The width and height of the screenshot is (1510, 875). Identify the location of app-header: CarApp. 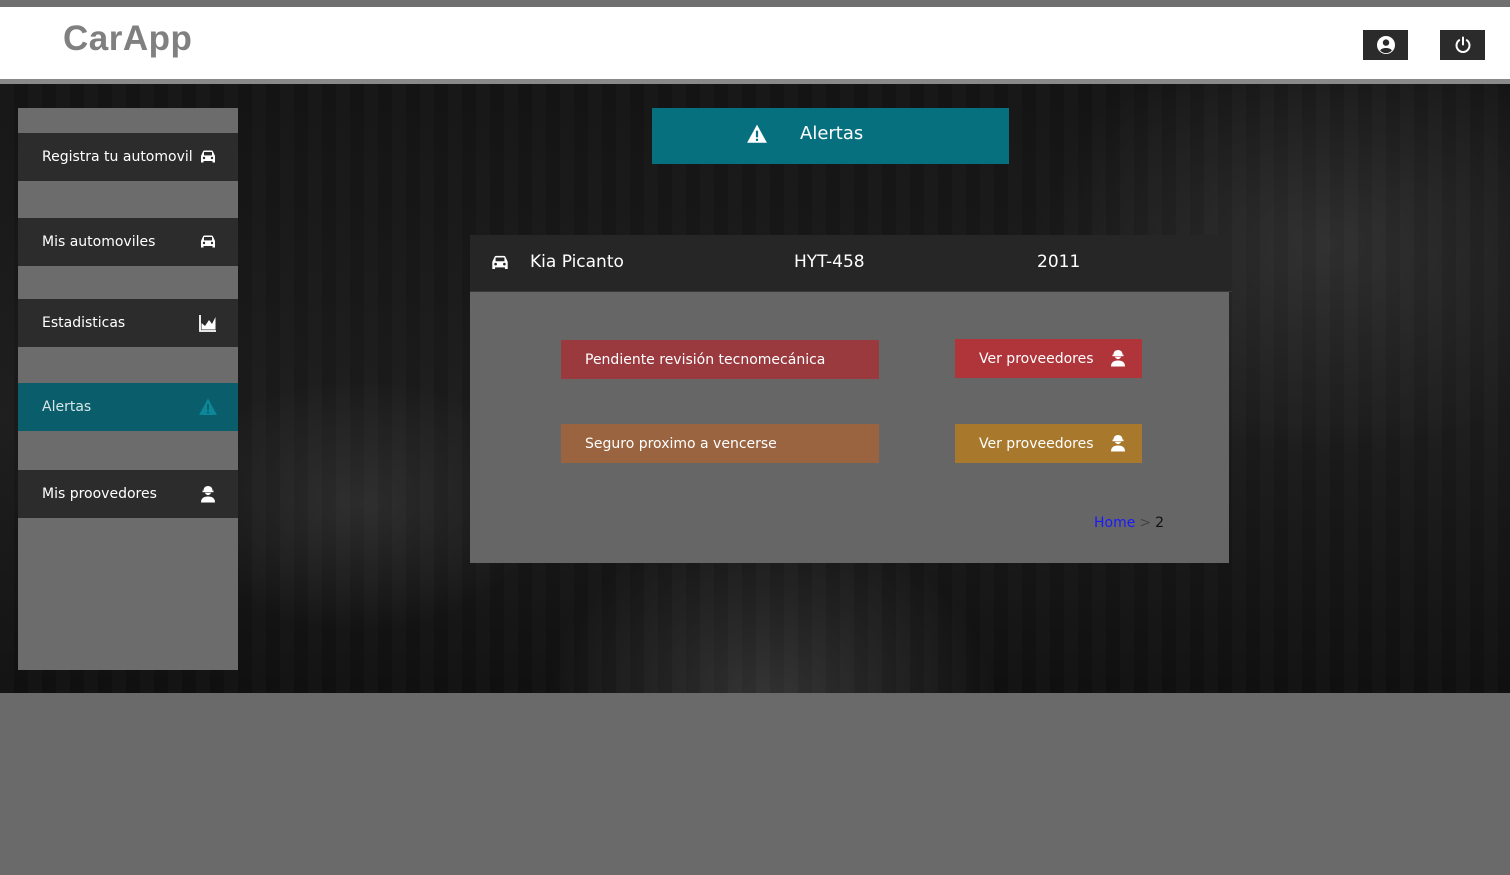
(755, 43).